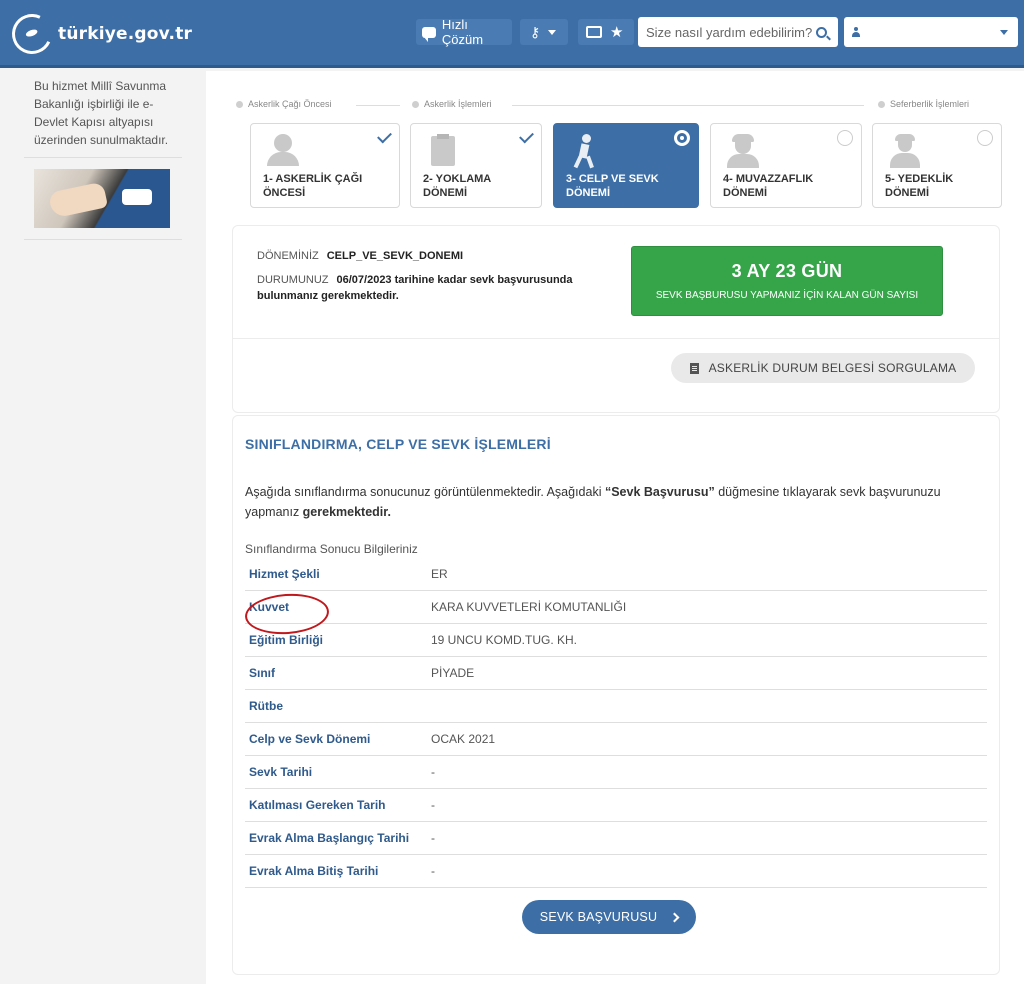 The width and height of the screenshot is (1024, 984). I want to click on row-key: Hizmet Şekli, so click(284, 574).